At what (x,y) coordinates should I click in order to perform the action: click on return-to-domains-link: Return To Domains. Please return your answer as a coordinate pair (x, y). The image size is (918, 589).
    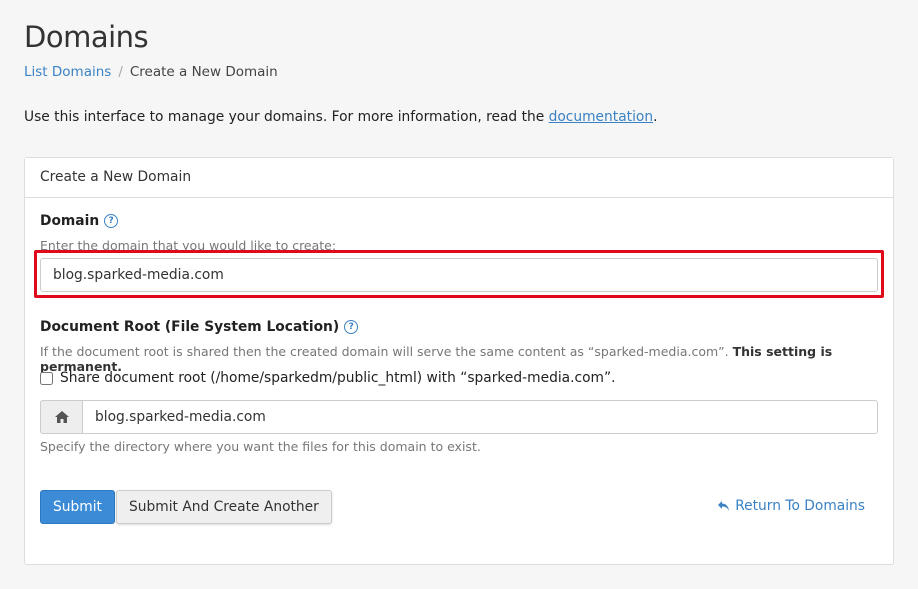
    Looking at the image, I should click on (791, 506).